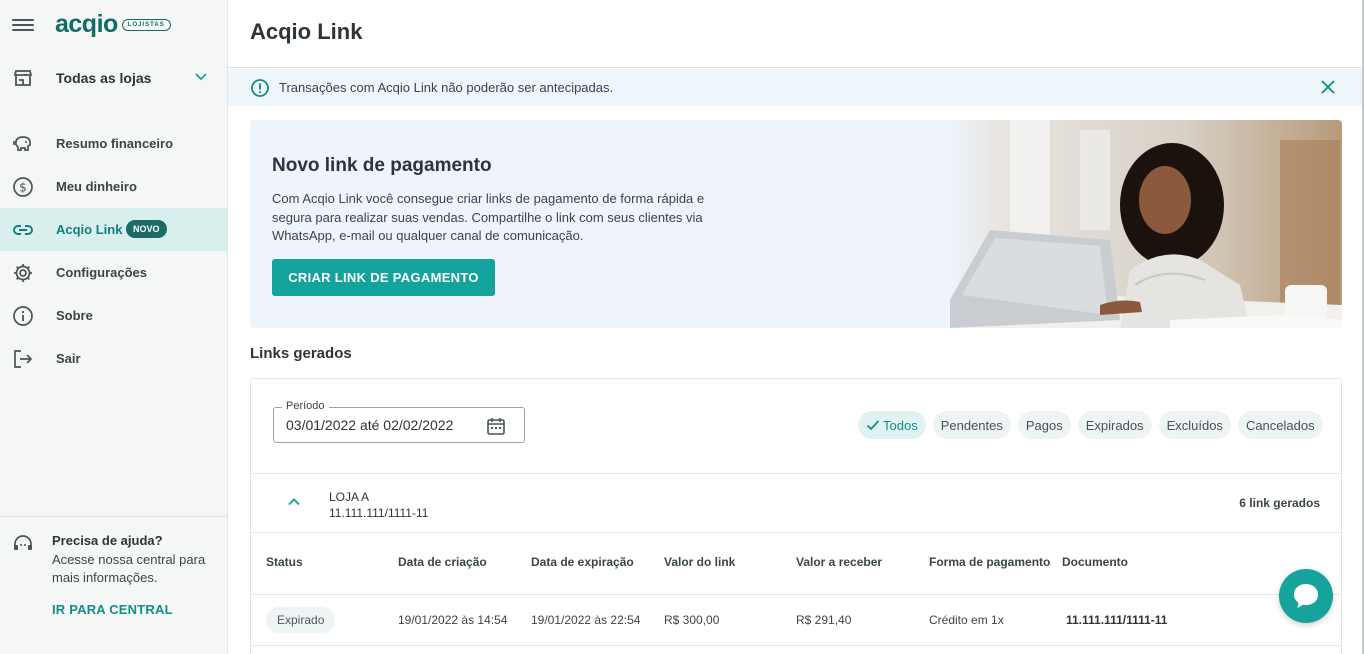 This screenshot has height=654, width=1364. I want to click on sidebar-item-label: Resumo financeiro, so click(115, 143).